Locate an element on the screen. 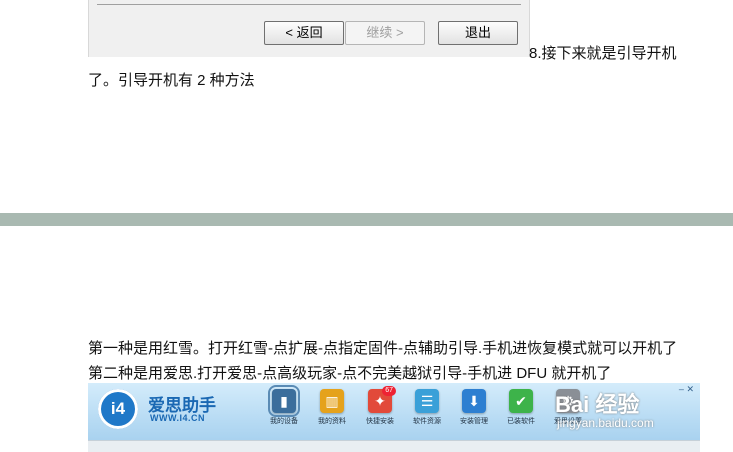  tool-installed-apps: ✔ 已装软件 is located at coordinates (521, 407).